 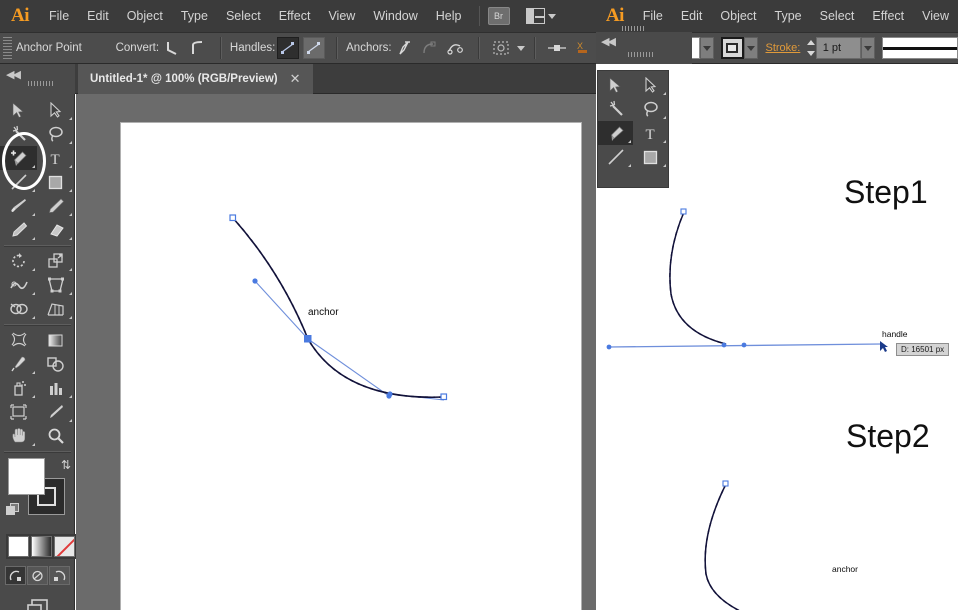 What do you see at coordinates (288, 48) in the screenshot?
I see `show-handles-icon` at bounding box center [288, 48].